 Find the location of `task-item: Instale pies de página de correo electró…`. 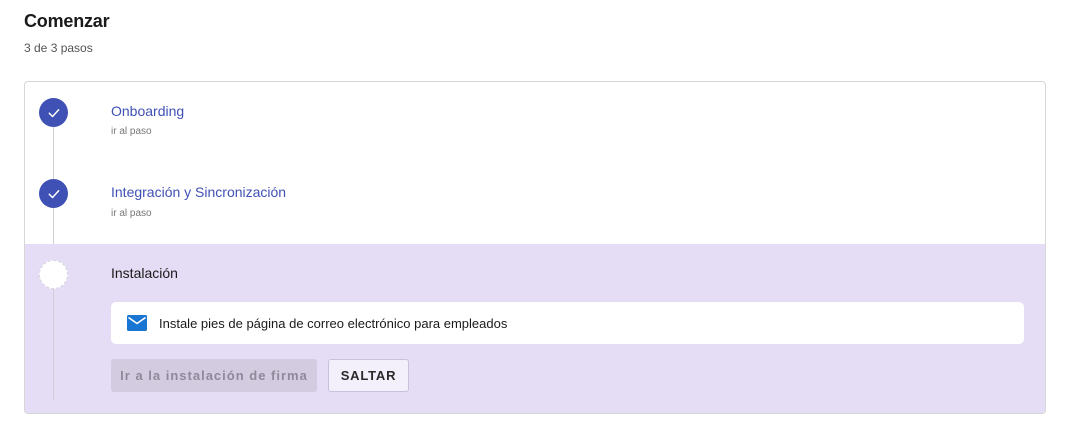

task-item: Instale pies de página de correo electró… is located at coordinates (567, 323).